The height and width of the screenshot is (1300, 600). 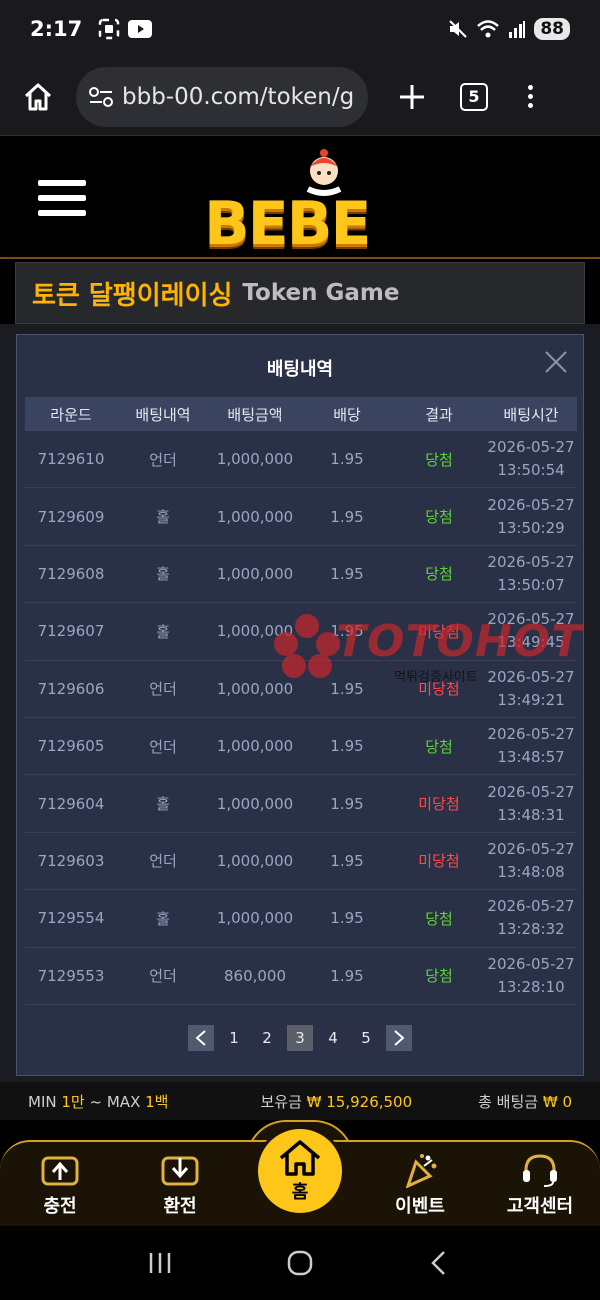 What do you see at coordinates (531, 871) in the screenshot?
I see `bet-time: 13:48:08` at bounding box center [531, 871].